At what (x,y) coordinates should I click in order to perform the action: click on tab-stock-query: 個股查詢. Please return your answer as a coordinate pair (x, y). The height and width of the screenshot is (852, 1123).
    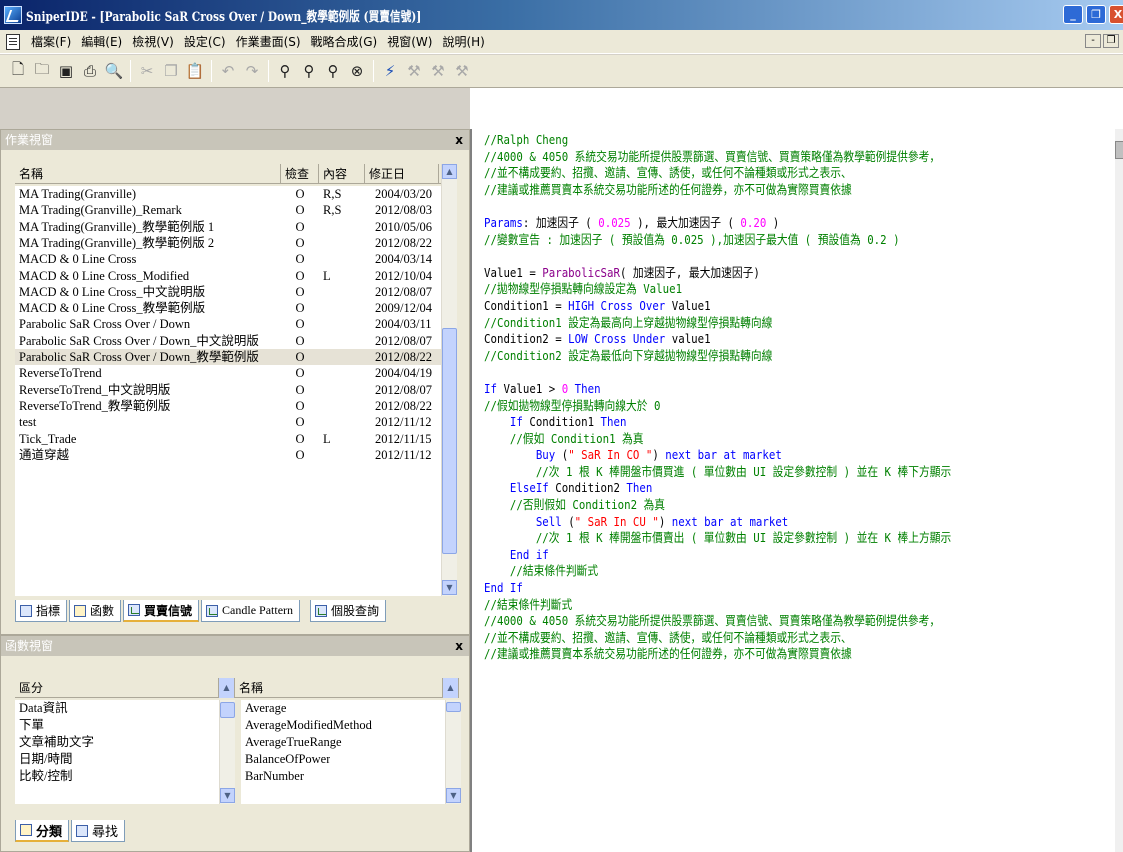
    Looking at the image, I should click on (348, 611).